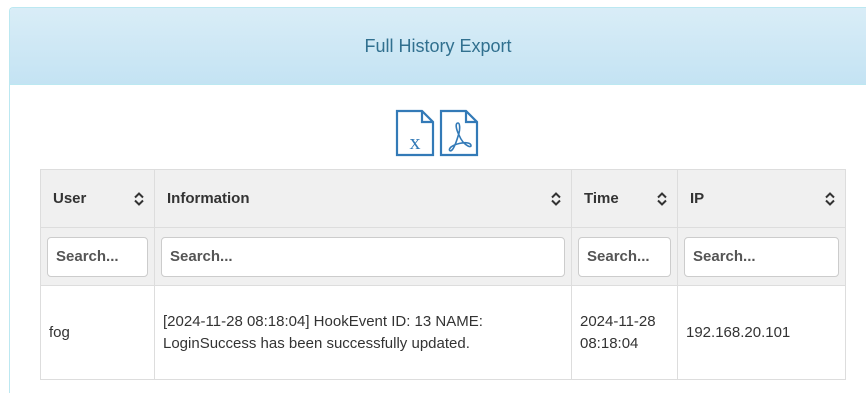 Image resolution: width=866 pixels, height=393 pixels. I want to click on column-header-label: Information, so click(208, 198).